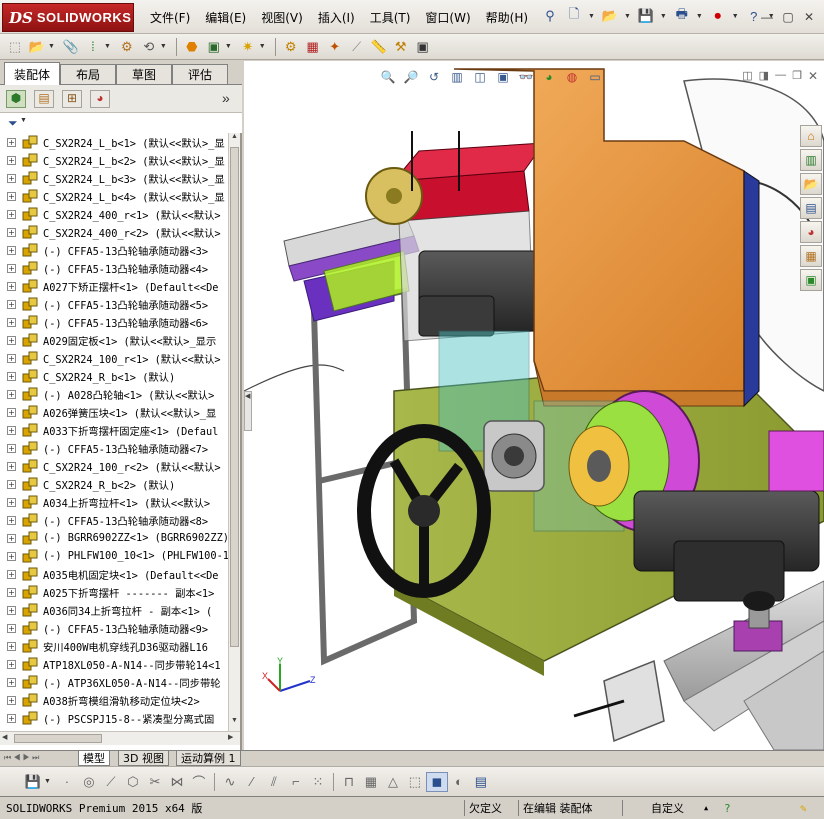 The height and width of the screenshot is (819, 824). I want to click on menu-file: 文件(F), so click(170, 17).